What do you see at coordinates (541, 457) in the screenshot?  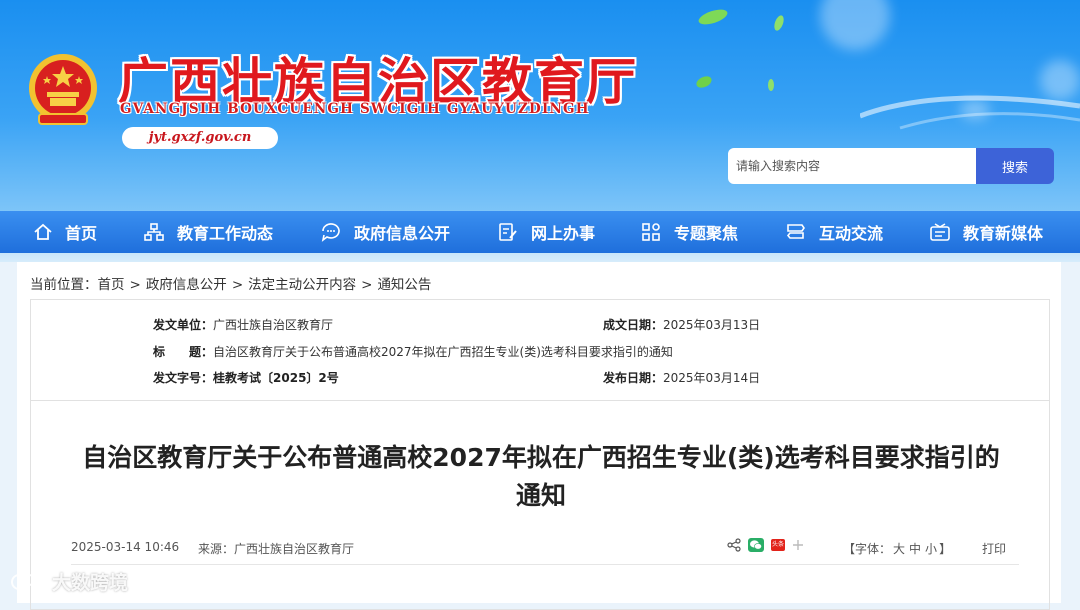 I see `article-title-line: 自治区教育厅关于公布普通高校2027年拟在广西招生专业(类)选考科目要求指引的` at bounding box center [541, 457].